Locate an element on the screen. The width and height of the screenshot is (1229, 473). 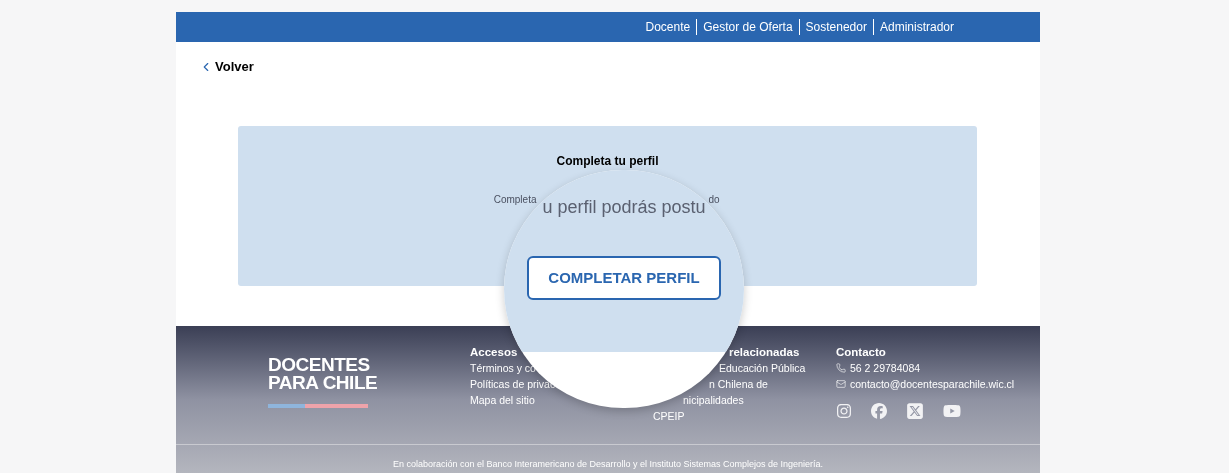
phone-number: 56 2 29784084 is located at coordinates (885, 368).